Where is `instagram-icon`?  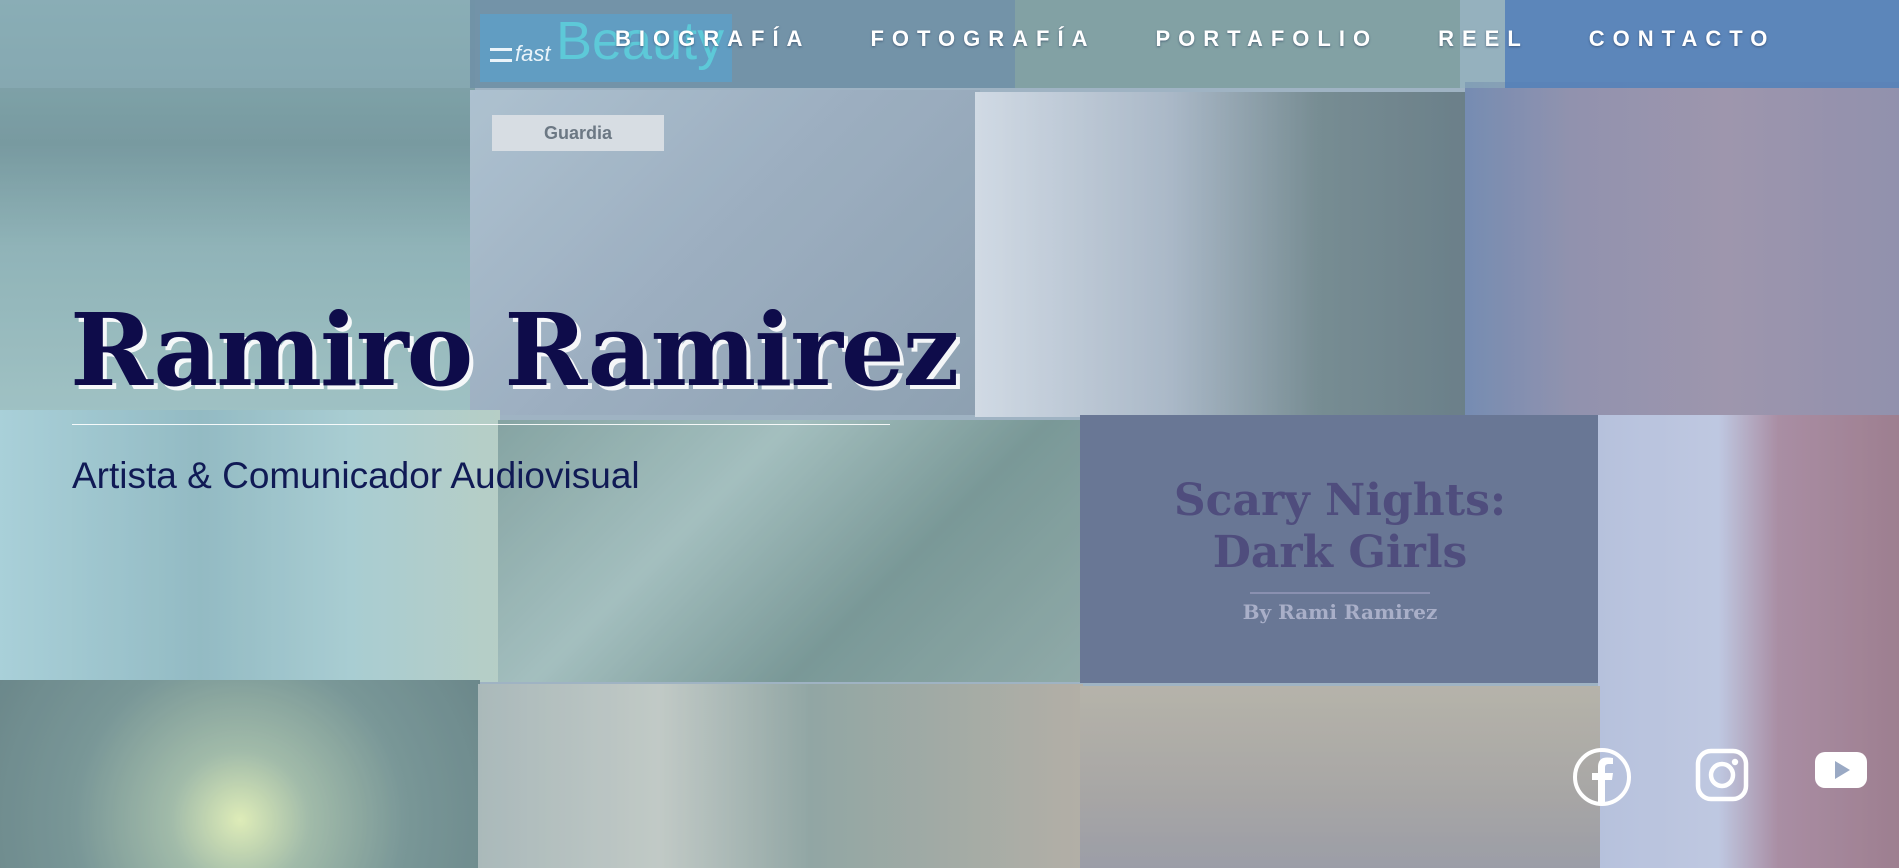
instagram-icon is located at coordinates (1723, 776).